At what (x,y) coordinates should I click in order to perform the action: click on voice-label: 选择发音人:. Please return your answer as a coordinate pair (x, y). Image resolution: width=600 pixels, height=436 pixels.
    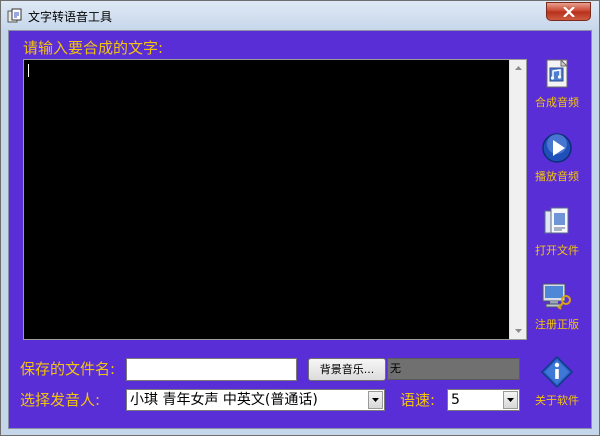
    Looking at the image, I should click on (60, 400).